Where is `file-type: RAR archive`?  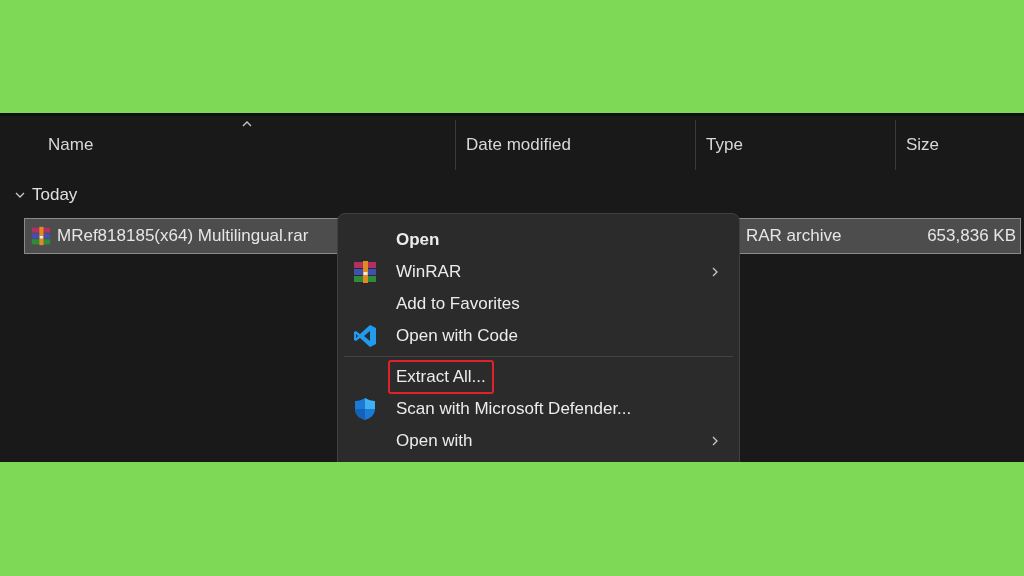 file-type: RAR archive is located at coordinates (794, 235).